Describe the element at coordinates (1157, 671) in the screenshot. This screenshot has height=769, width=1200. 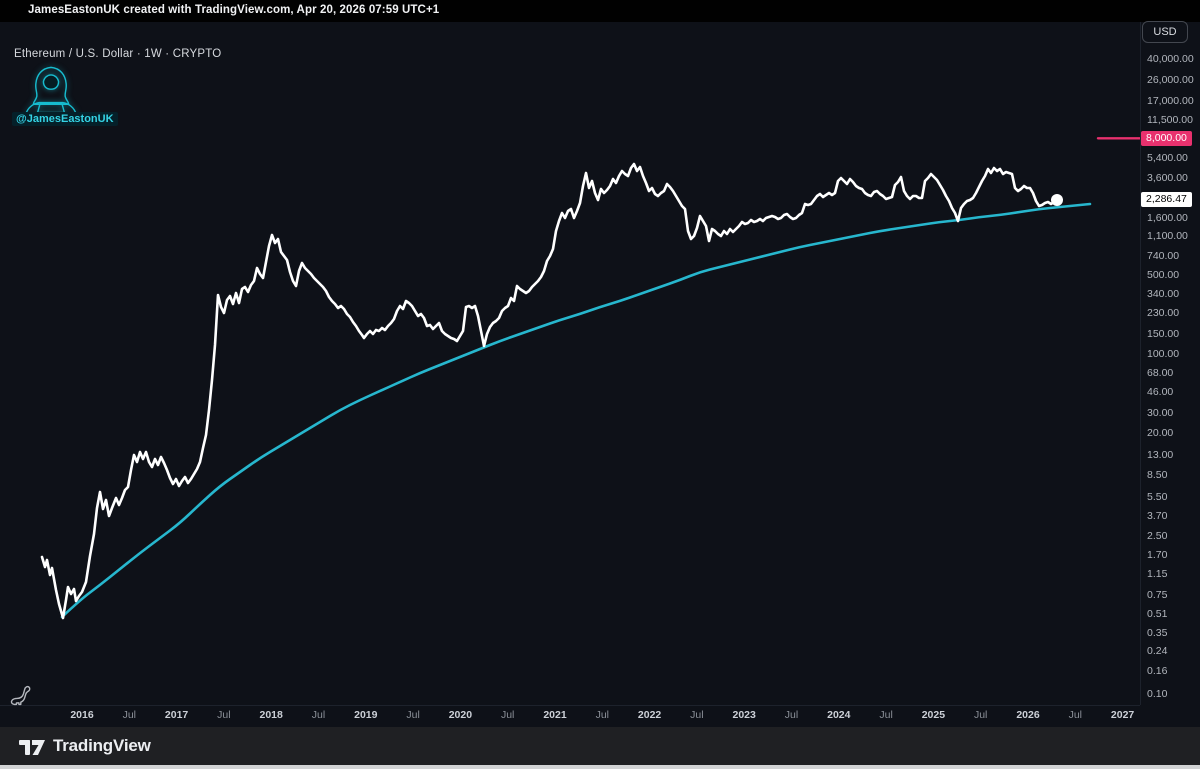
I see `price-tick-label: 0.16` at that location.